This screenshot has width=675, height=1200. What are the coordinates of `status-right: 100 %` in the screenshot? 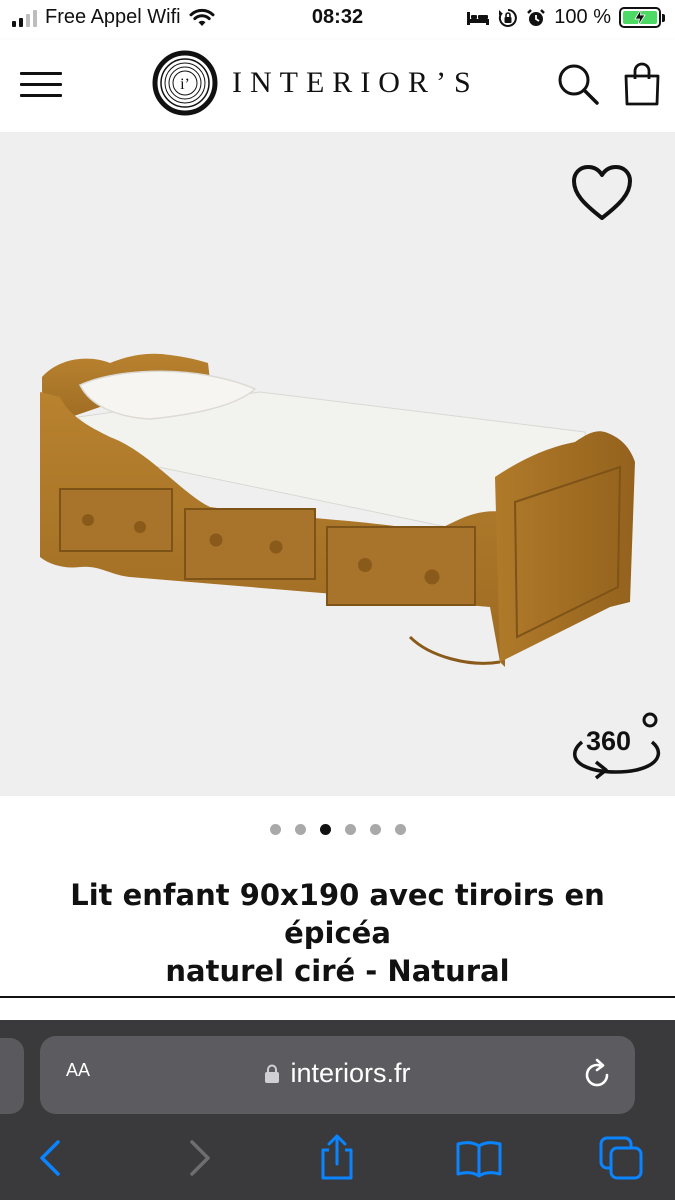 It's located at (565, 17).